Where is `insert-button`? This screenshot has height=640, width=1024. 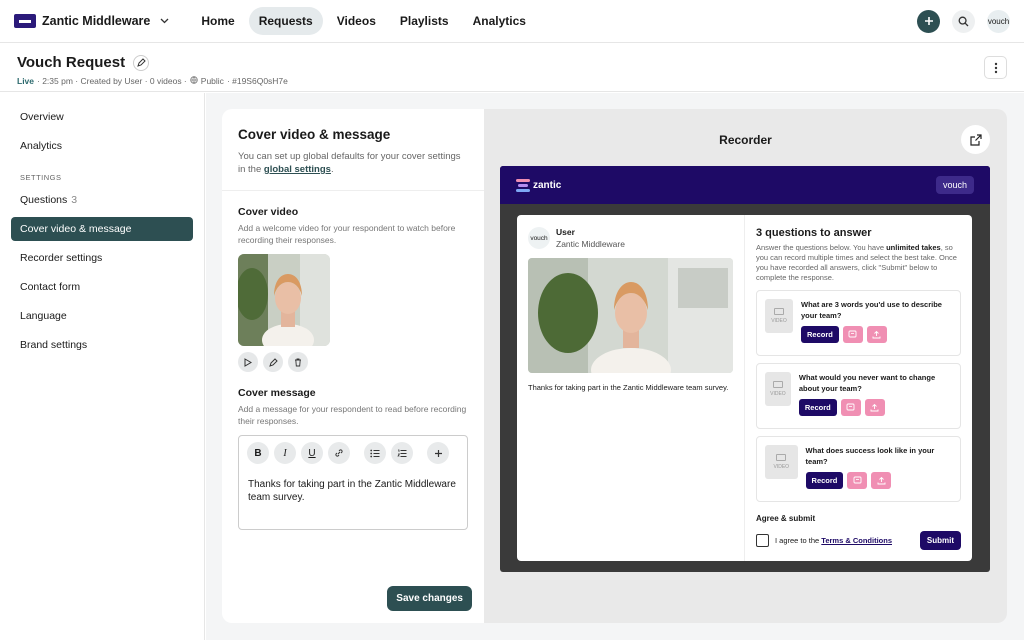
insert-button is located at coordinates (438, 453).